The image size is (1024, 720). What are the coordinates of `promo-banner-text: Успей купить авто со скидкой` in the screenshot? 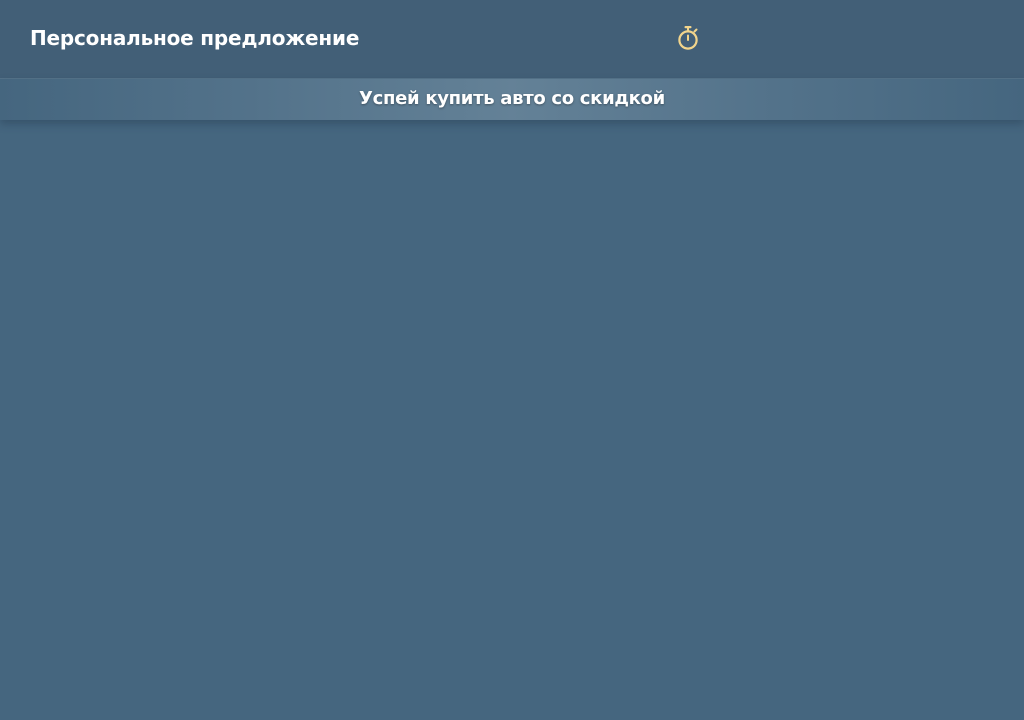 It's located at (512, 99).